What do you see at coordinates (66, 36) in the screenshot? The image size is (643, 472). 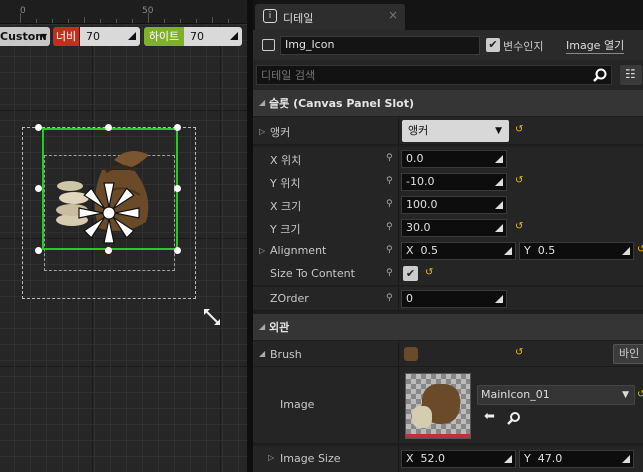 I see `width-label: 너비` at bounding box center [66, 36].